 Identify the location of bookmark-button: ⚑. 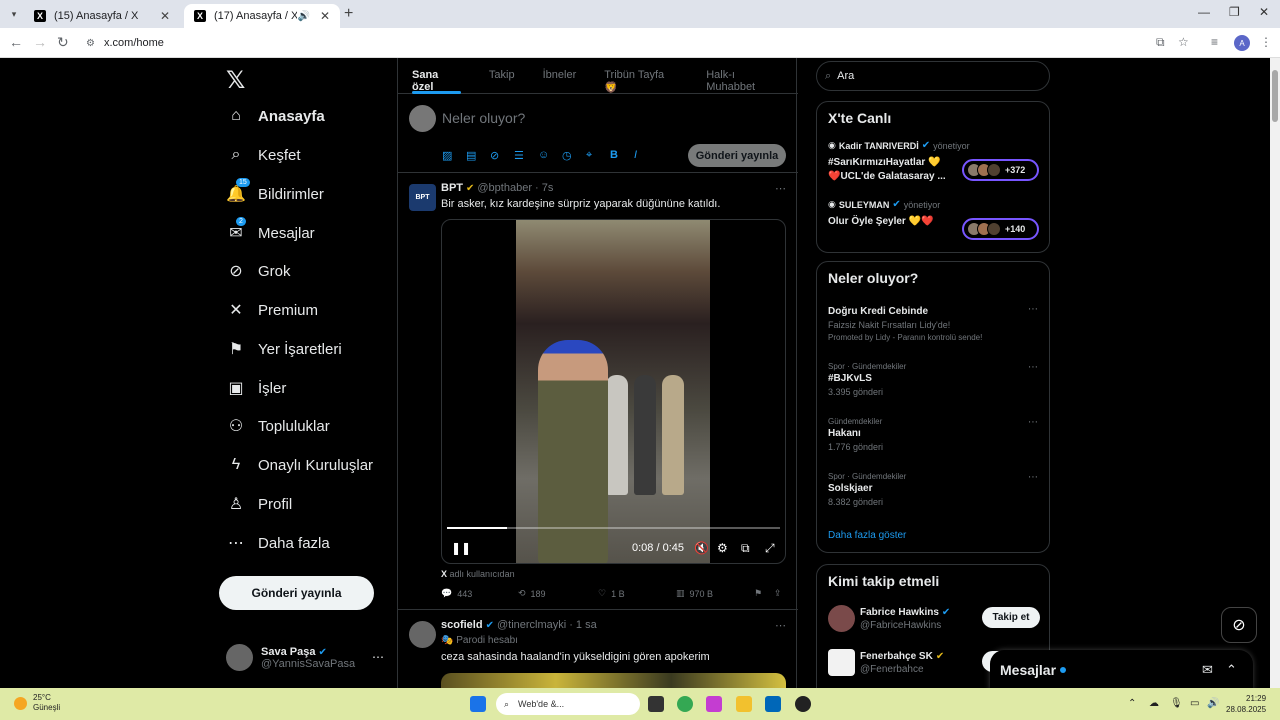
(764, 593).